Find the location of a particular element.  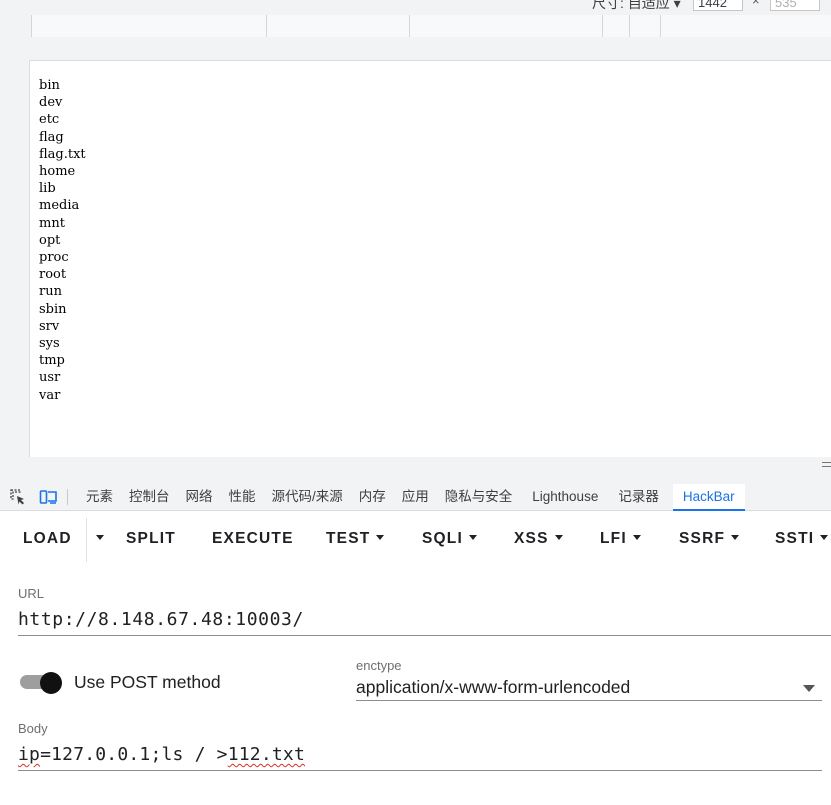

tab-lighthouse: Lighthouse is located at coordinates (565, 497).